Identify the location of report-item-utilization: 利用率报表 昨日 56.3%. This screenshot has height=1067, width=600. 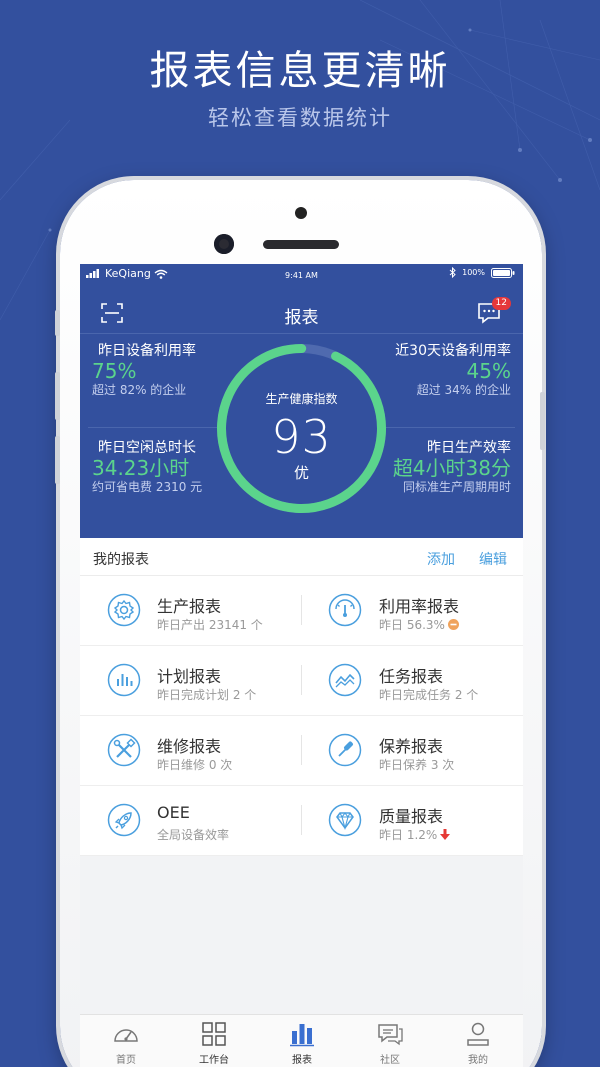
(412, 611).